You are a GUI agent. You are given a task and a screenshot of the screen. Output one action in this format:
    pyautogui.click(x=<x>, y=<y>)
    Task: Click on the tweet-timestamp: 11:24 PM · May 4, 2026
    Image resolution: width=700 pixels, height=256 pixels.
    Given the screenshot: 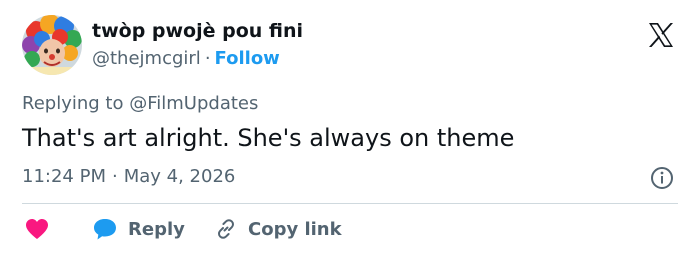 What is the action you would take?
    pyautogui.click(x=128, y=176)
    